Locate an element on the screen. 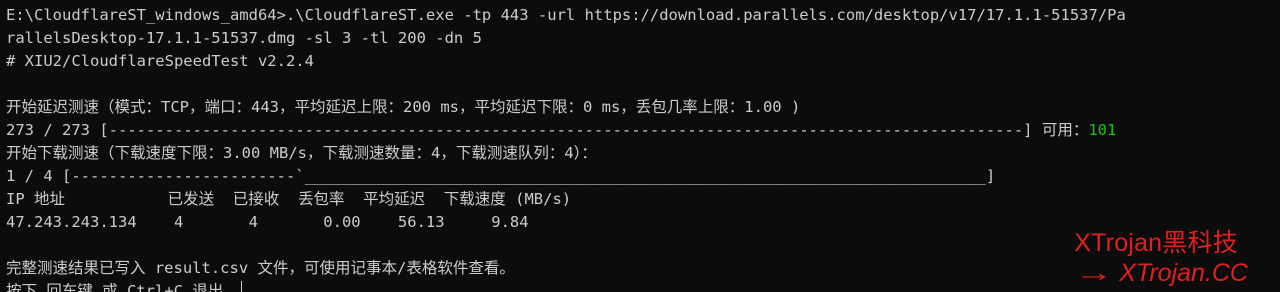 The height and width of the screenshot is (292, 1280). exit-prompt-text: 按下 回车键 或 Ctrl+C 退出。 is located at coordinates (122, 287).